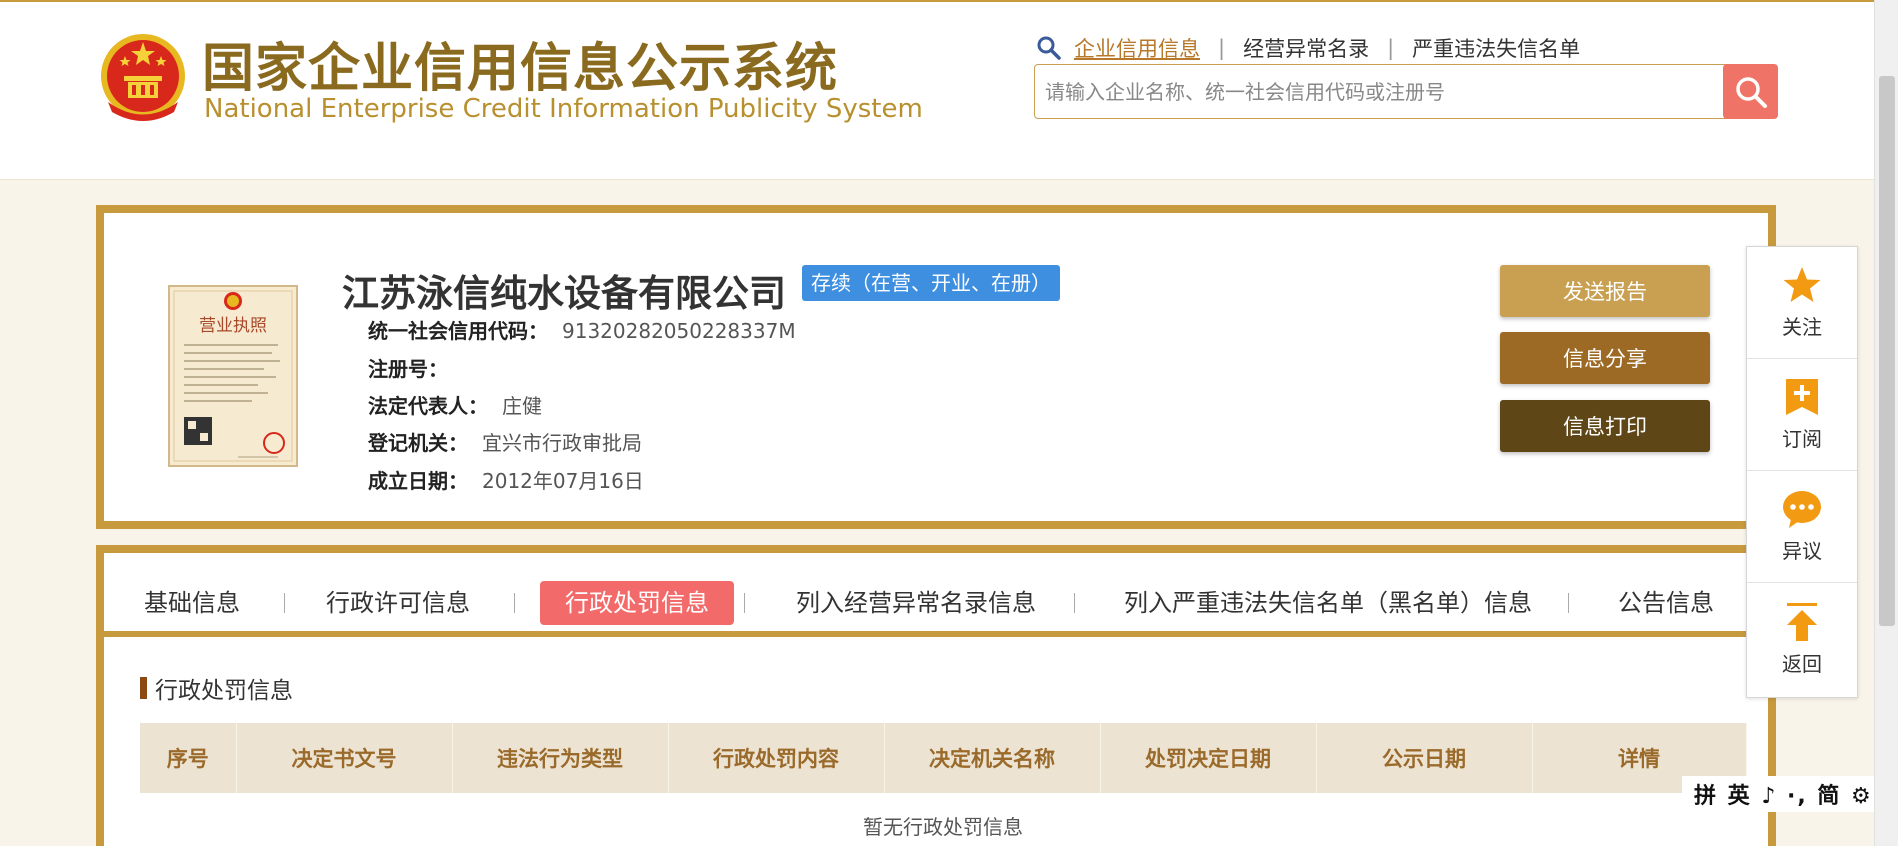  What do you see at coordinates (408, 369) in the screenshot?
I see `info-label: 注册号：` at bounding box center [408, 369].